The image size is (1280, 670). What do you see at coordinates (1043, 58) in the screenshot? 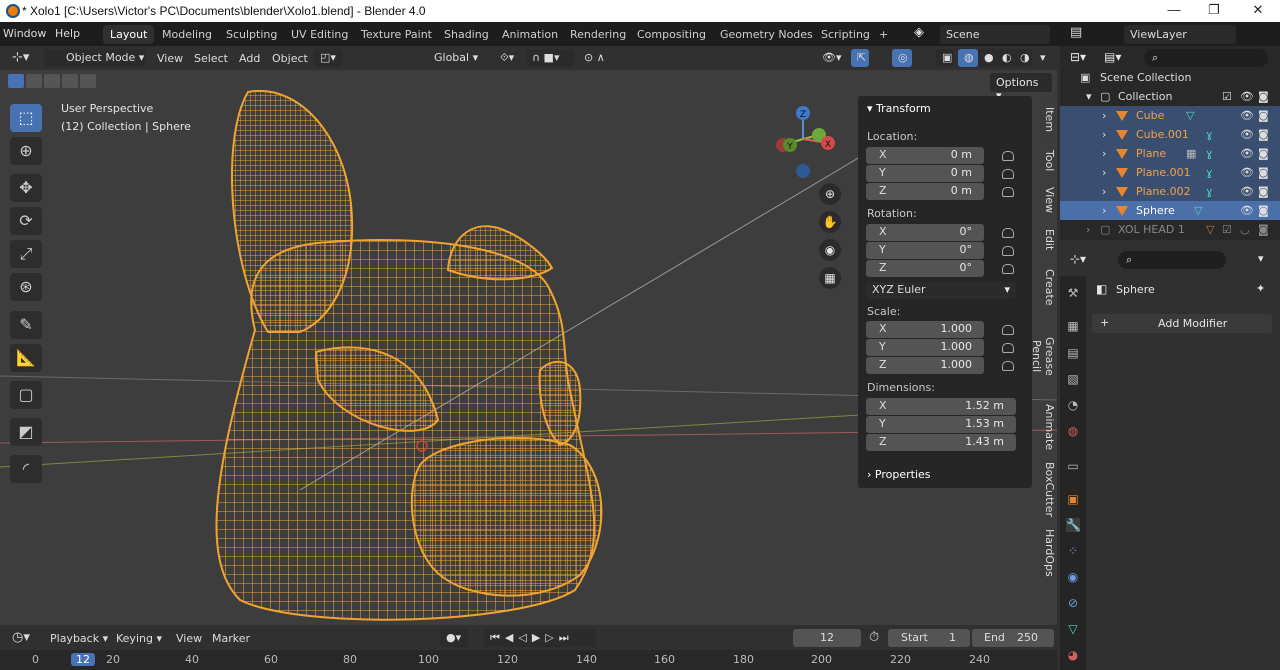
I see `shading-options-icon: ▾` at bounding box center [1043, 58].